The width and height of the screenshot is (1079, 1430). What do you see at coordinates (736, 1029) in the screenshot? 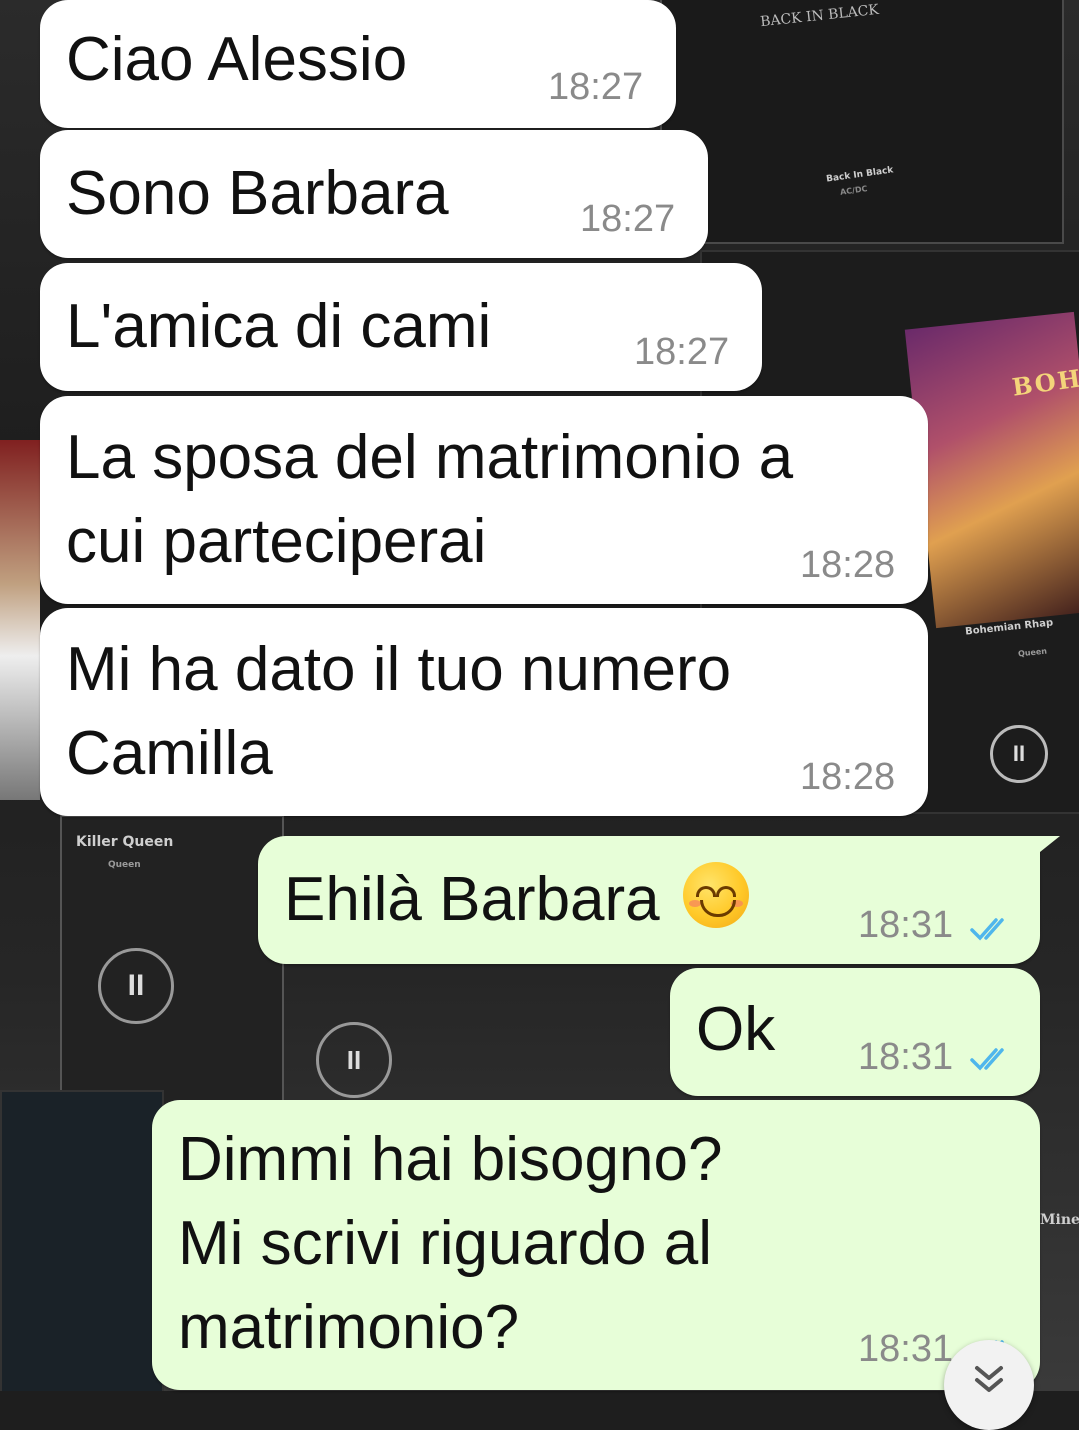
I see `message-text: Ok` at bounding box center [736, 1029].